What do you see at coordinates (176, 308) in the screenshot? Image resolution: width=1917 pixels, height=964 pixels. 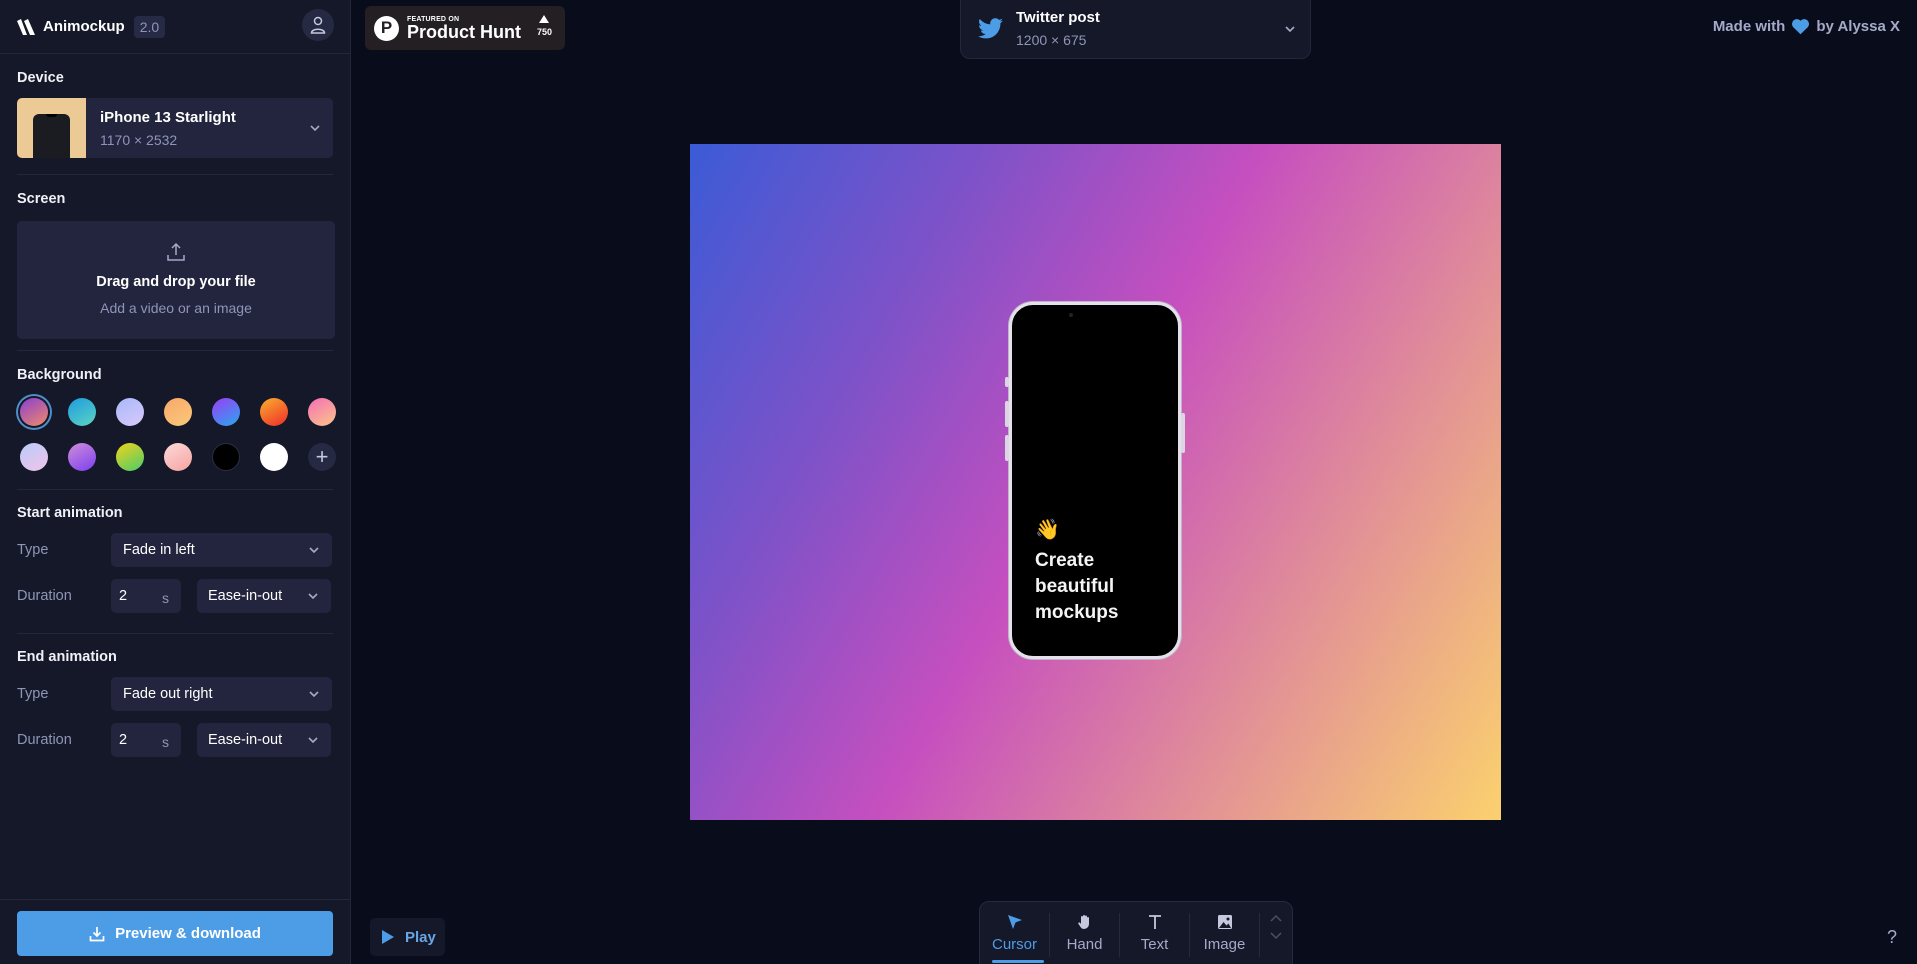 I see `dropzone-subtitle: Add a video or an image` at bounding box center [176, 308].